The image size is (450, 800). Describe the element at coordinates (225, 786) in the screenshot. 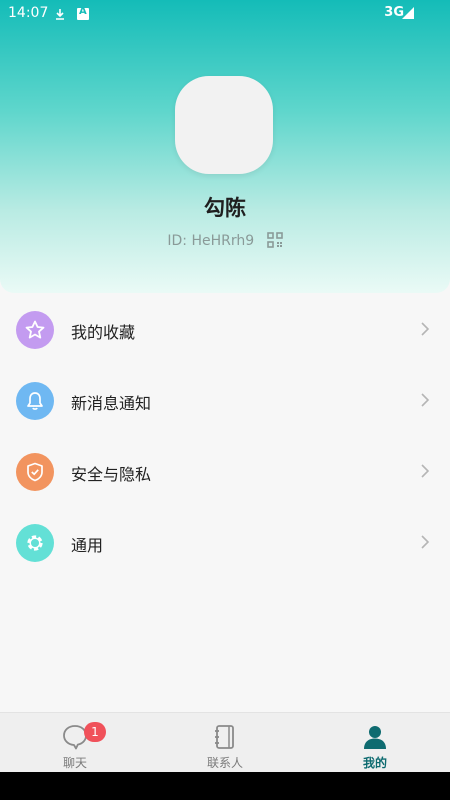

I see `system-navigation-bar` at that location.